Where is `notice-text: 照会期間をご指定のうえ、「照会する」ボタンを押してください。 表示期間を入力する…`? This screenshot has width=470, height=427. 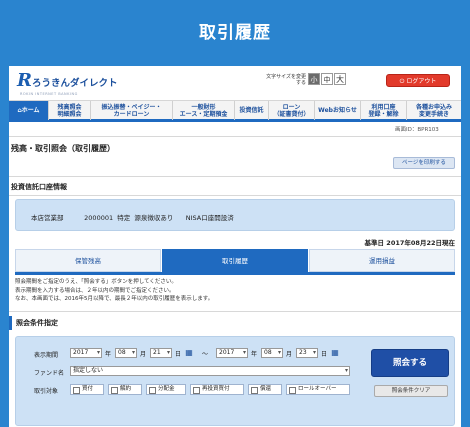 notice-text: 照会期間をご指定のうえ、「照会する」ボタンを押してください。 表示期間を入力する… is located at coordinates (235, 291).